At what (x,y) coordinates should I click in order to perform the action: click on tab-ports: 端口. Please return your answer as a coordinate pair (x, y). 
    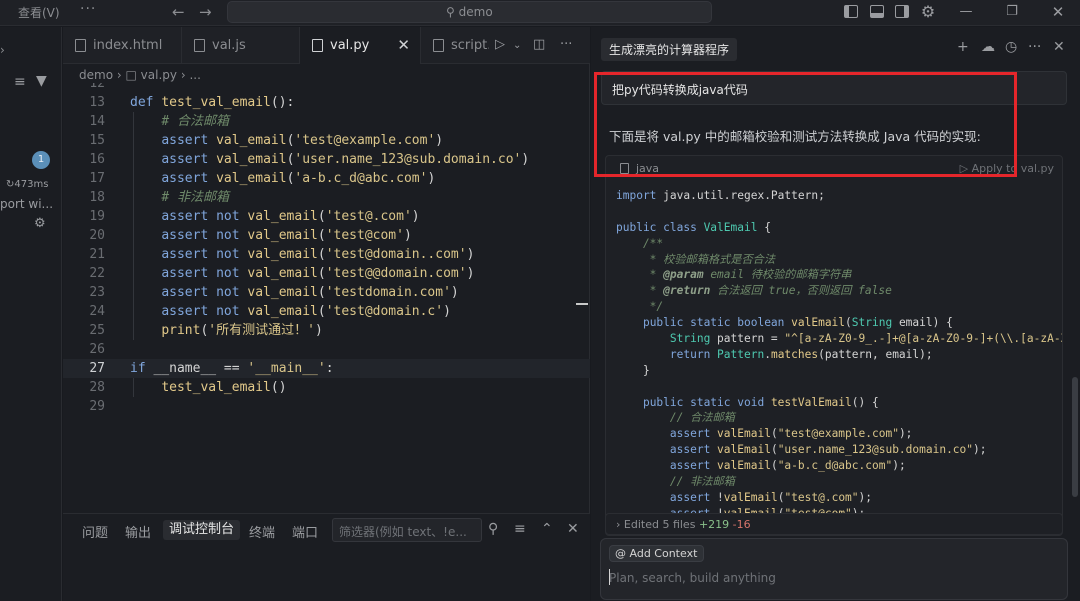
    Looking at the image, I should click on (305, 531).